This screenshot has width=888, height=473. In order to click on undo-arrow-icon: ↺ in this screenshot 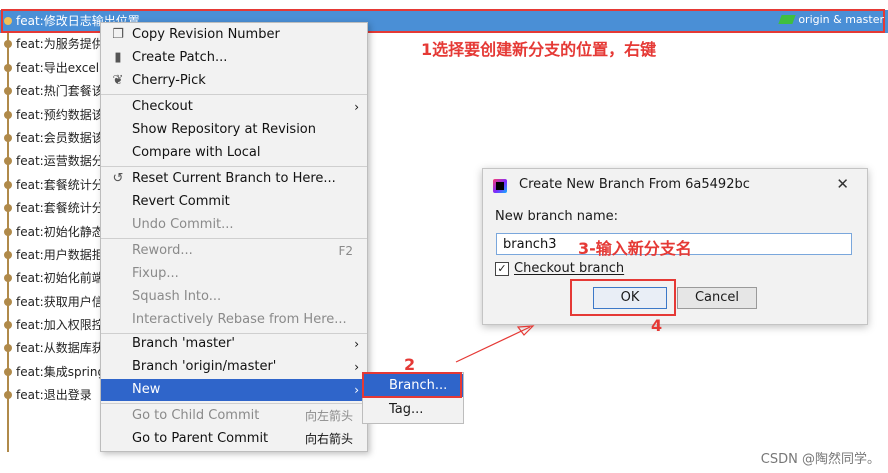, I will do `click(118, 178)`.